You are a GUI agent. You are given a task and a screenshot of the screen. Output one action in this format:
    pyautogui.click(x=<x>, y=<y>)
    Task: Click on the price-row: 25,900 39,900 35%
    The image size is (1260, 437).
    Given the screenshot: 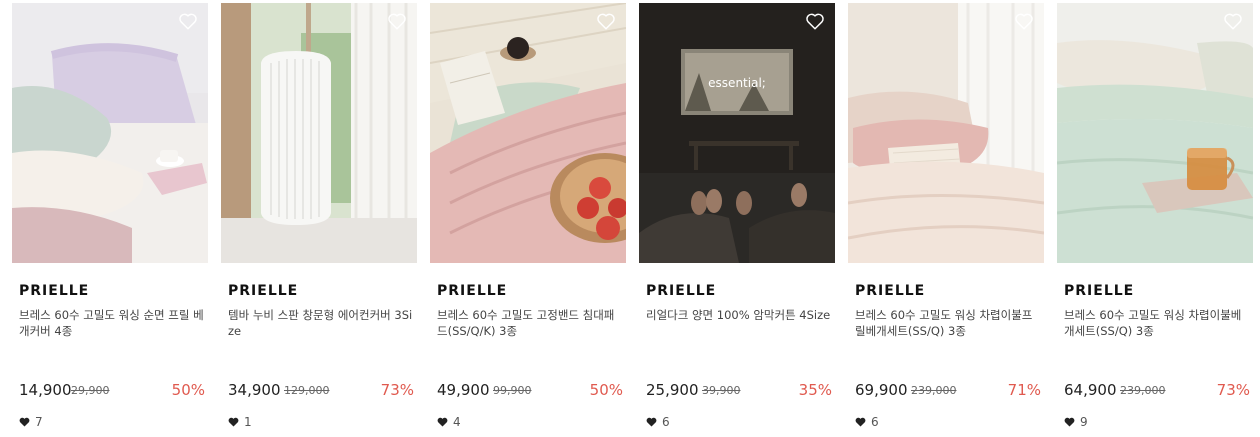 What is the action you would take?
    pyautogui.click(x=739, y=391)
    